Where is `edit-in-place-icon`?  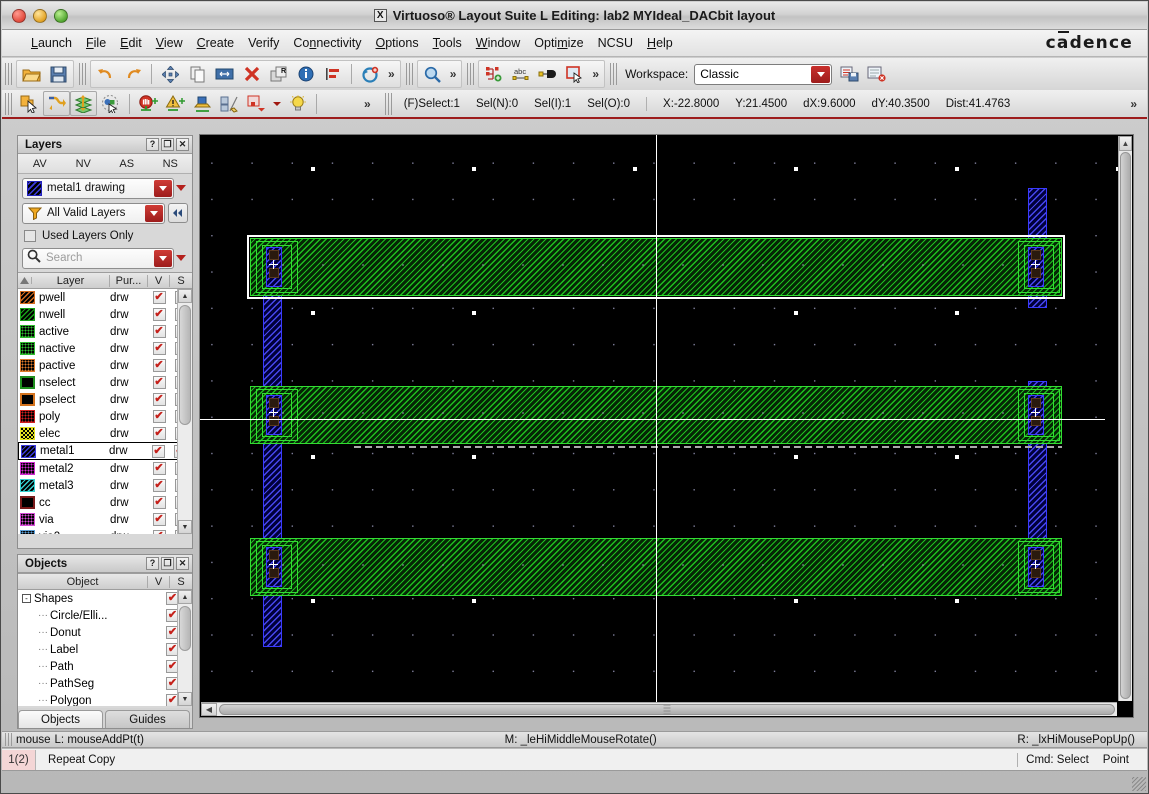 edit-in-place-icon is located at coordinates (256, 103).